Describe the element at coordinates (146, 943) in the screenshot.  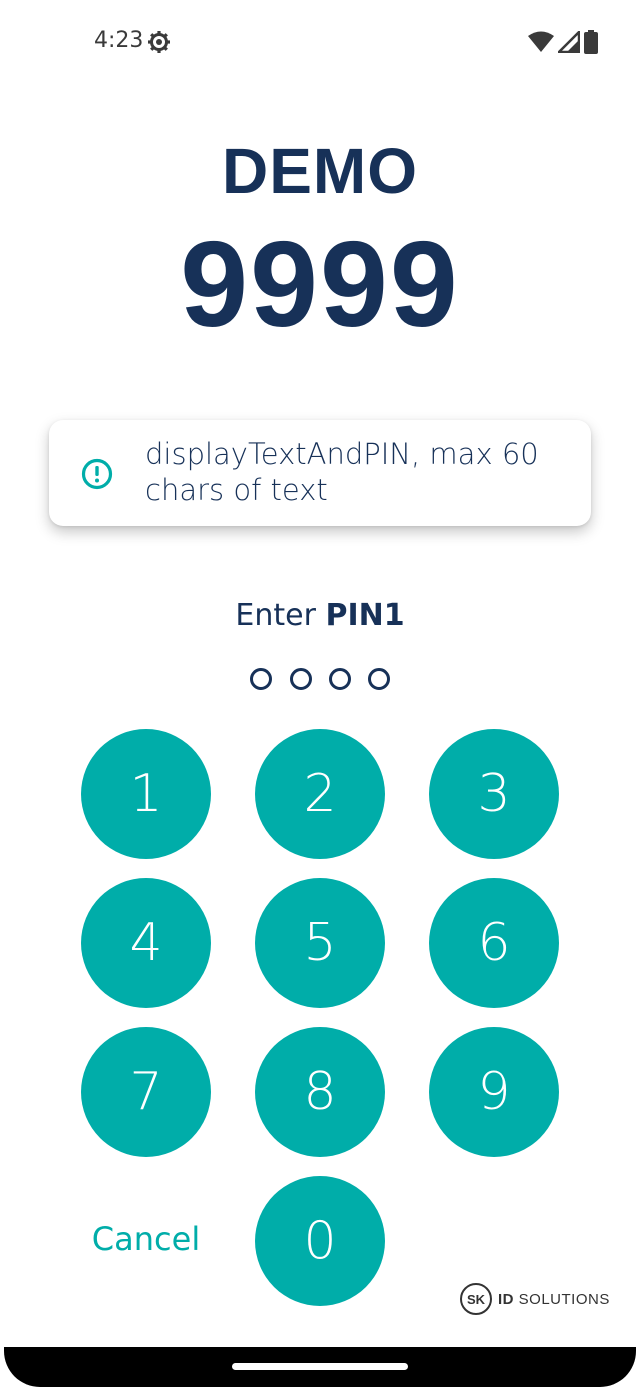
I see `key-4-button: 4` at that location.